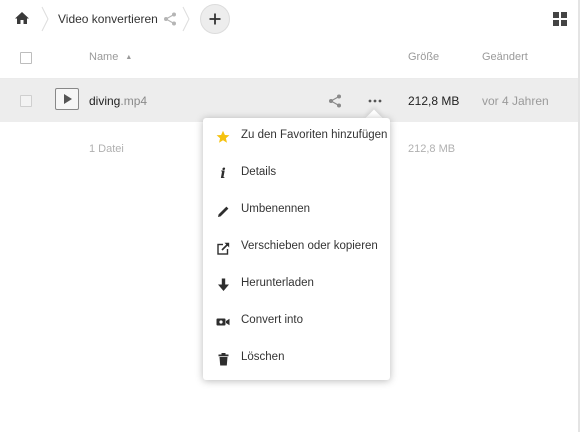 This screenshot has height=432, width=580. I want to click on column-header-name: Name ▲, so click(110, 57).